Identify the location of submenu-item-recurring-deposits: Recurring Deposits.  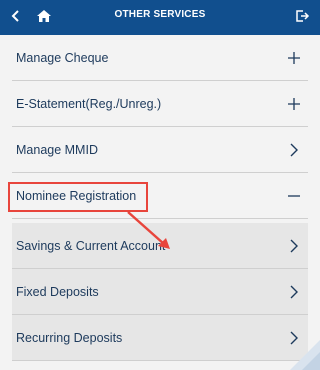
(160, 338).